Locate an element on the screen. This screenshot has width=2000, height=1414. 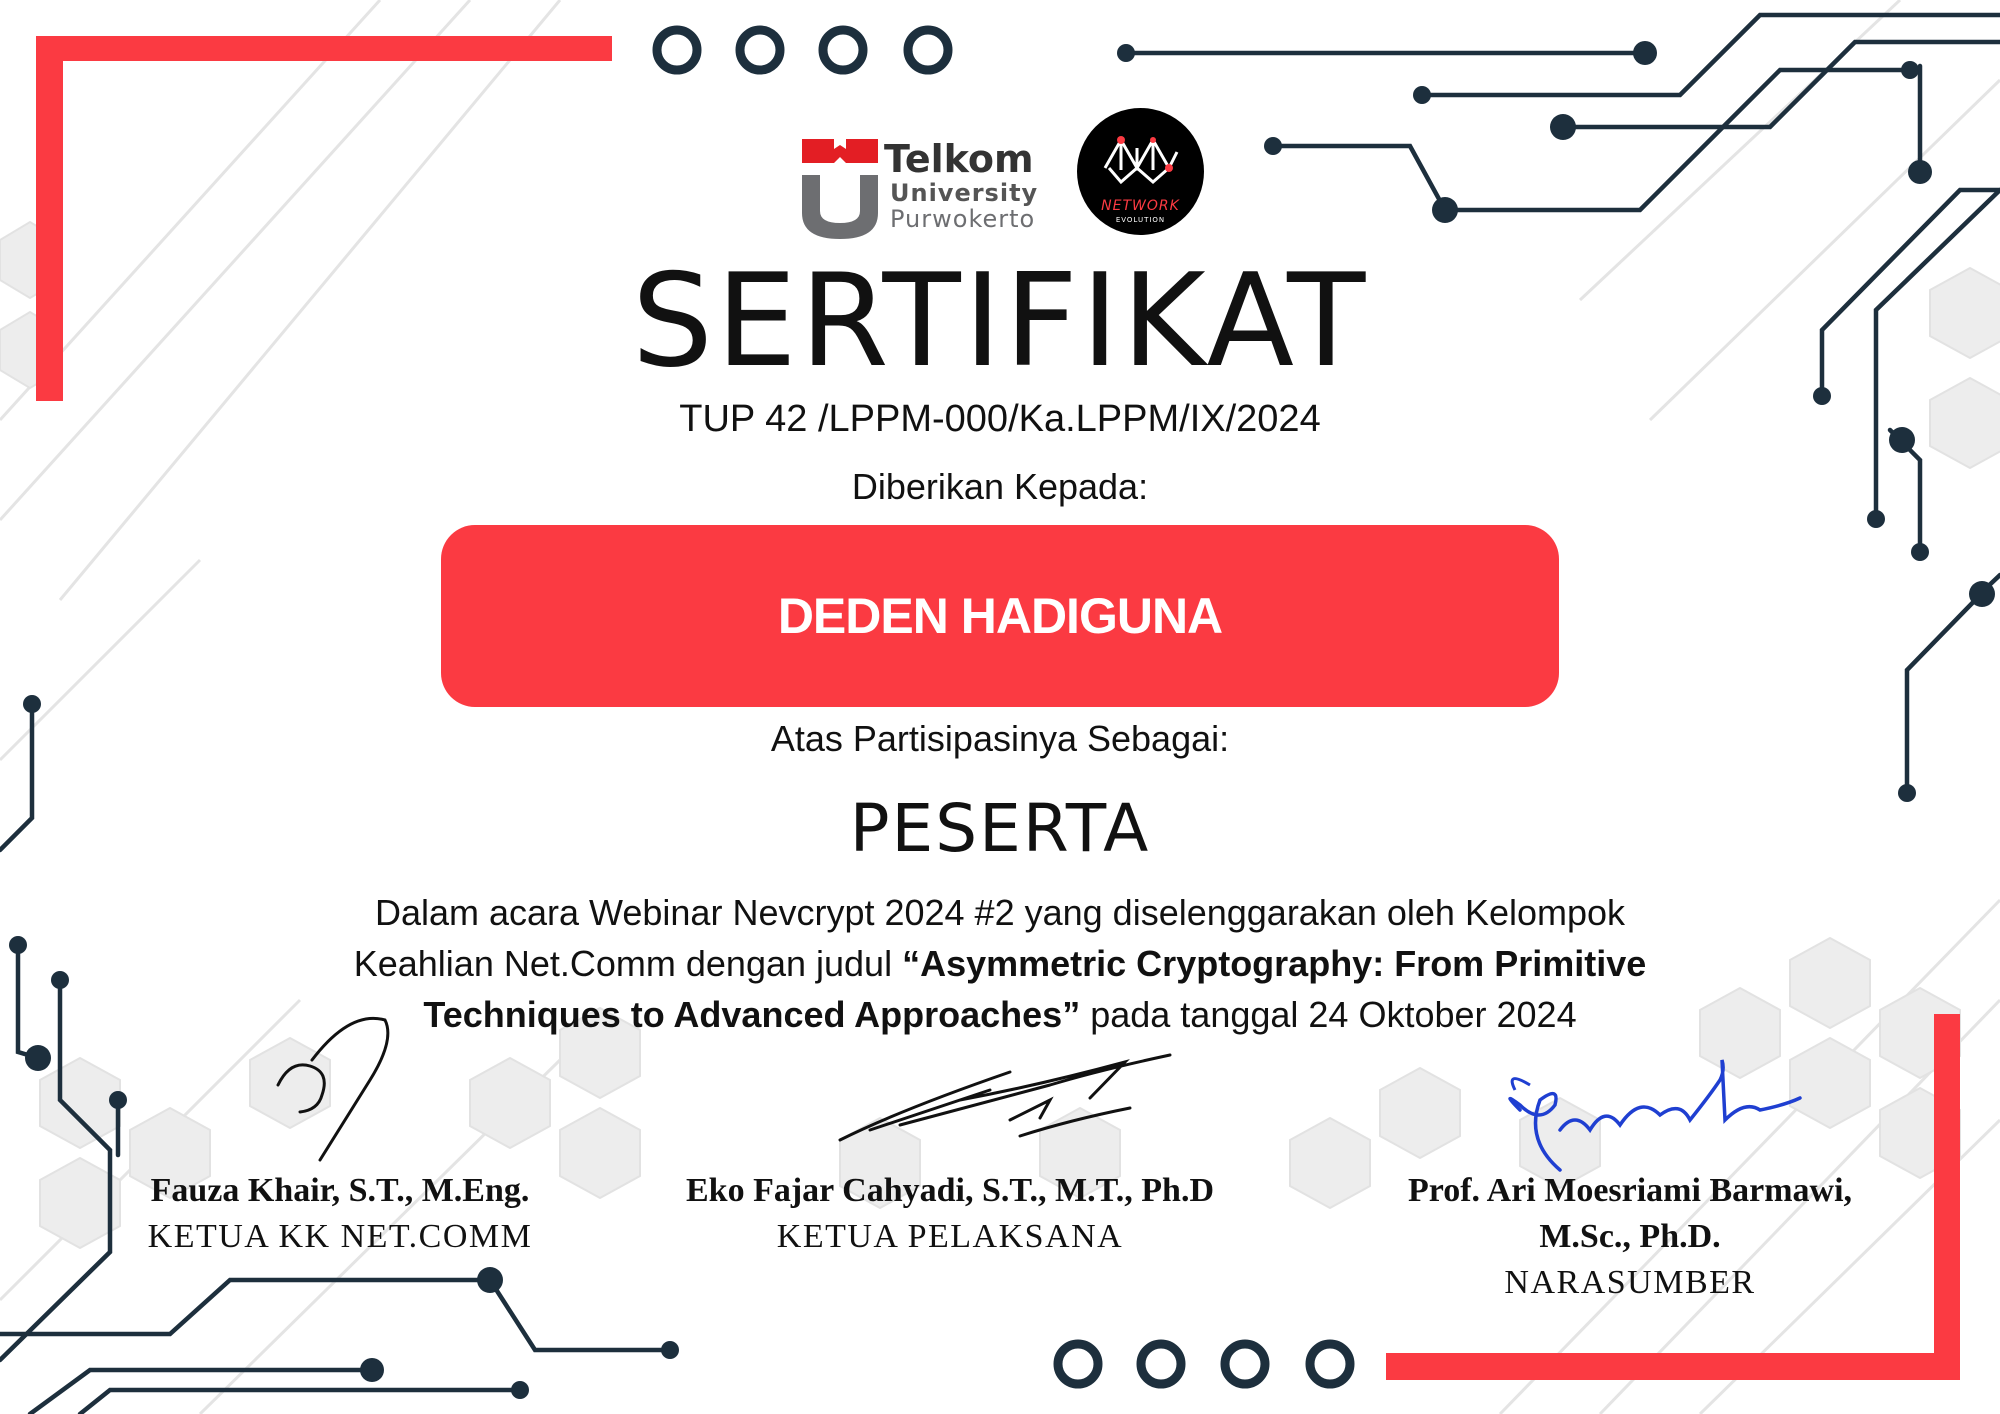
signatory-2-position: KETUA PELAKSANA is located at coordinates (950, 1236).